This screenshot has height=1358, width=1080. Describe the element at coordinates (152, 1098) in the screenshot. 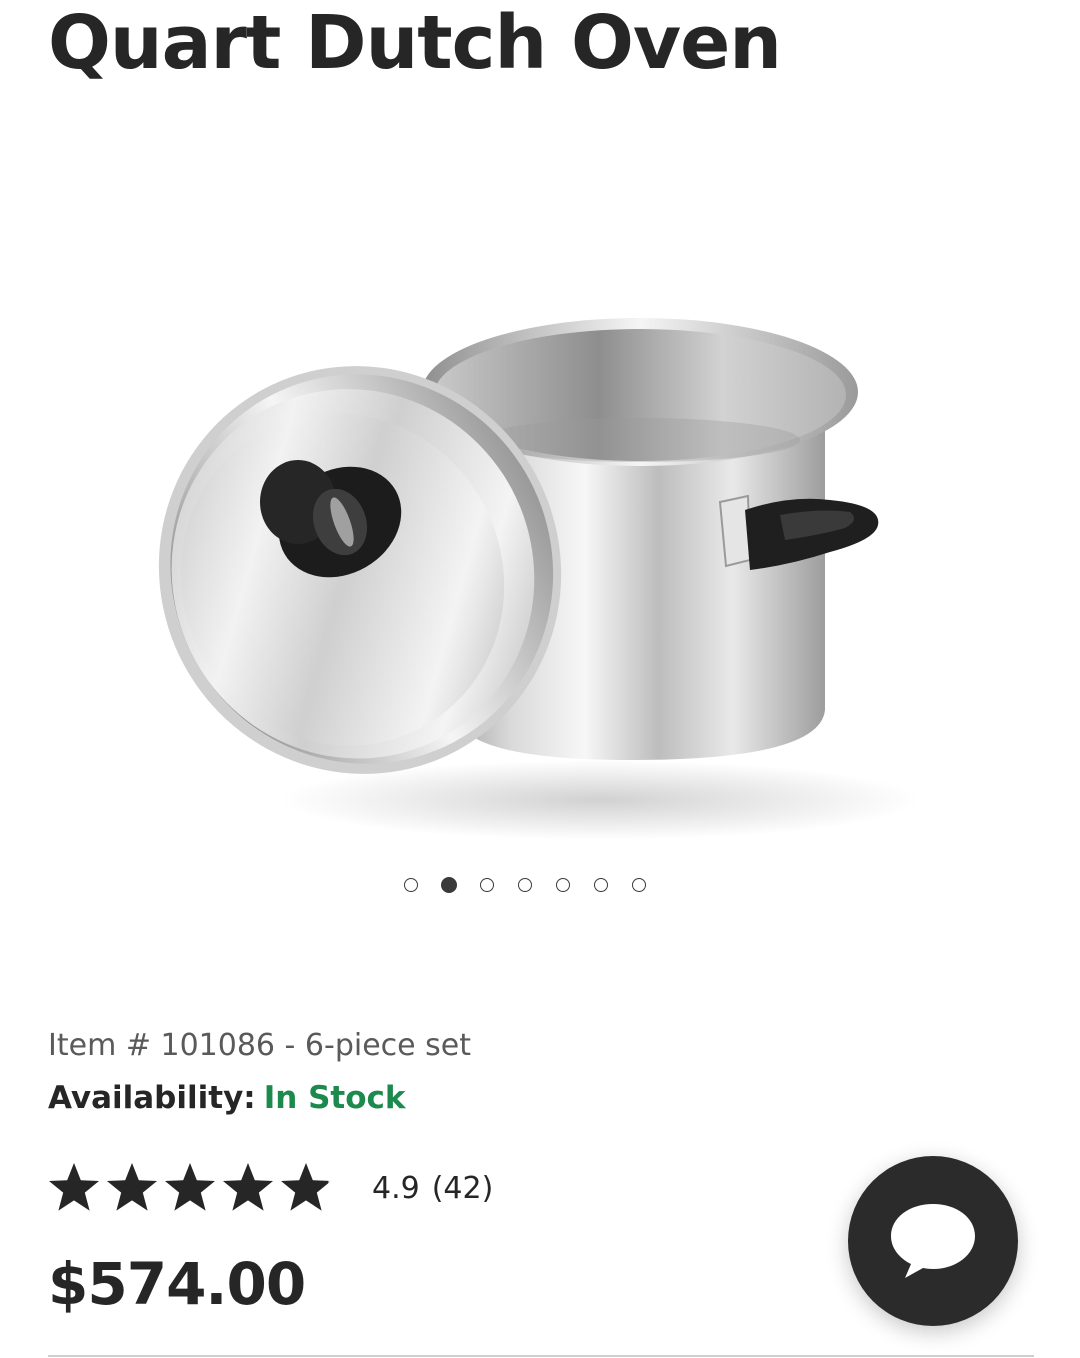

I see `availability-label: Availability:` at that location.